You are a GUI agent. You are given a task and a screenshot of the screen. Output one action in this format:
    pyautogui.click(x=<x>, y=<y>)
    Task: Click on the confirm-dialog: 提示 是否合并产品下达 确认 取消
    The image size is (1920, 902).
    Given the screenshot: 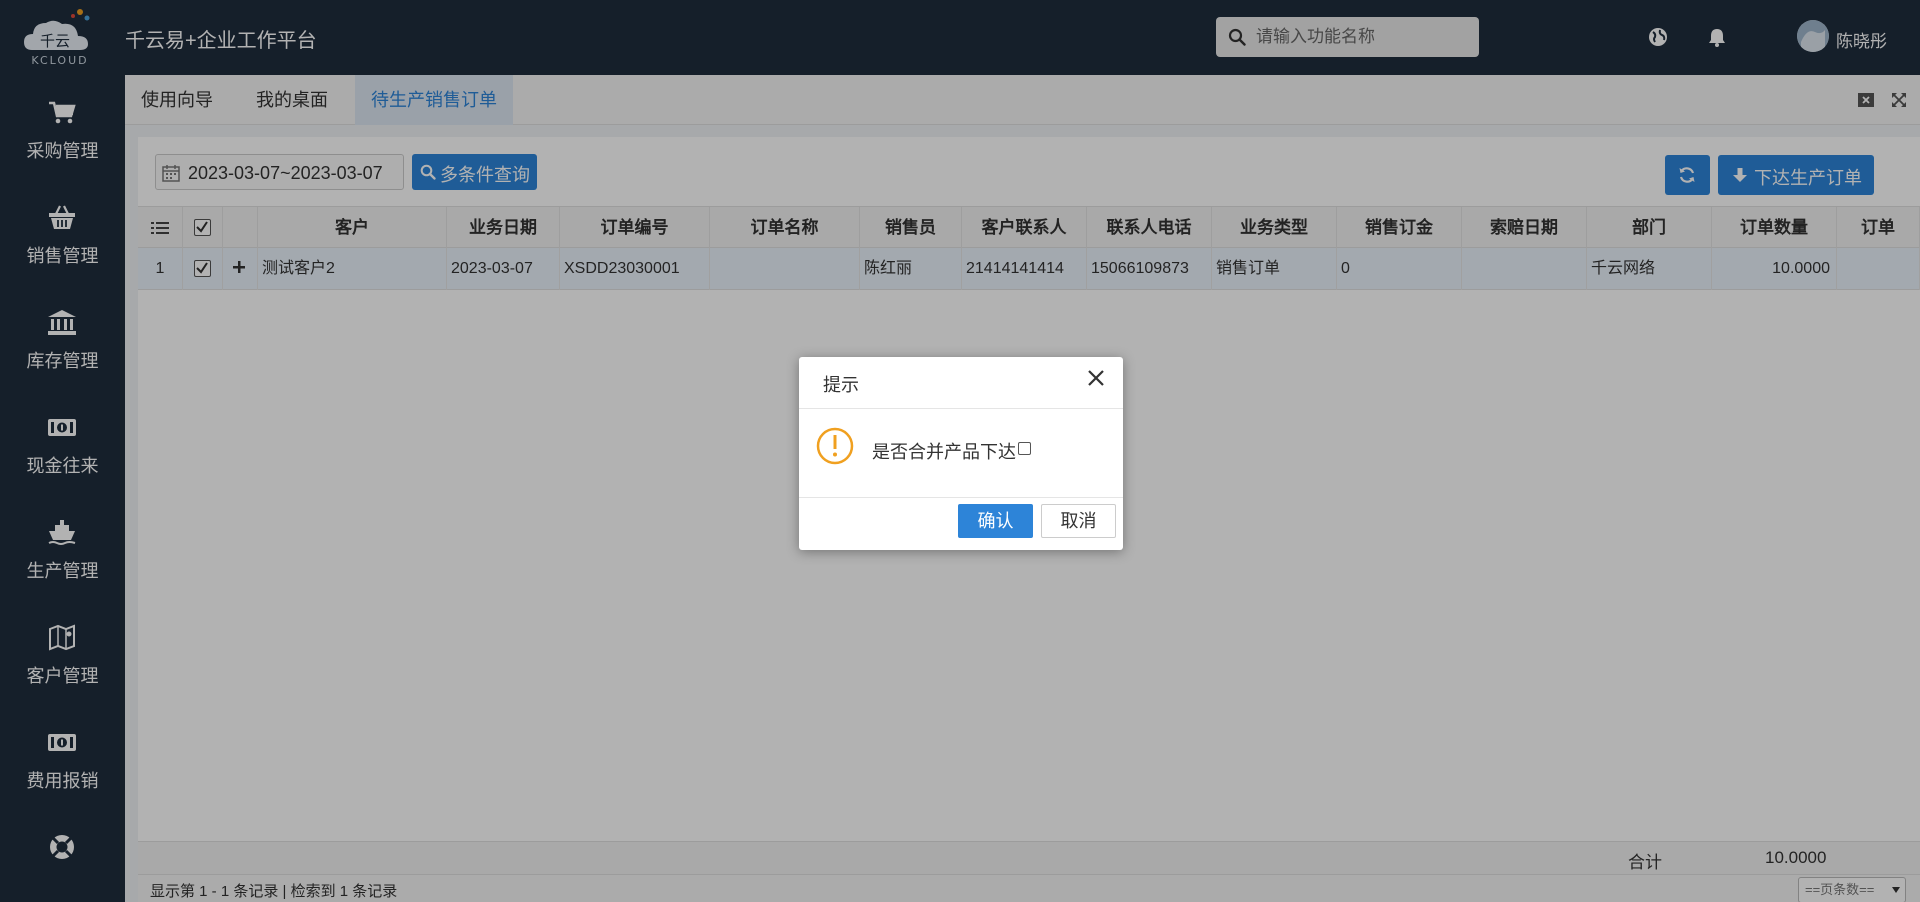 What is the action you would take?
    pyautogui.click(x=961, y=453)
    